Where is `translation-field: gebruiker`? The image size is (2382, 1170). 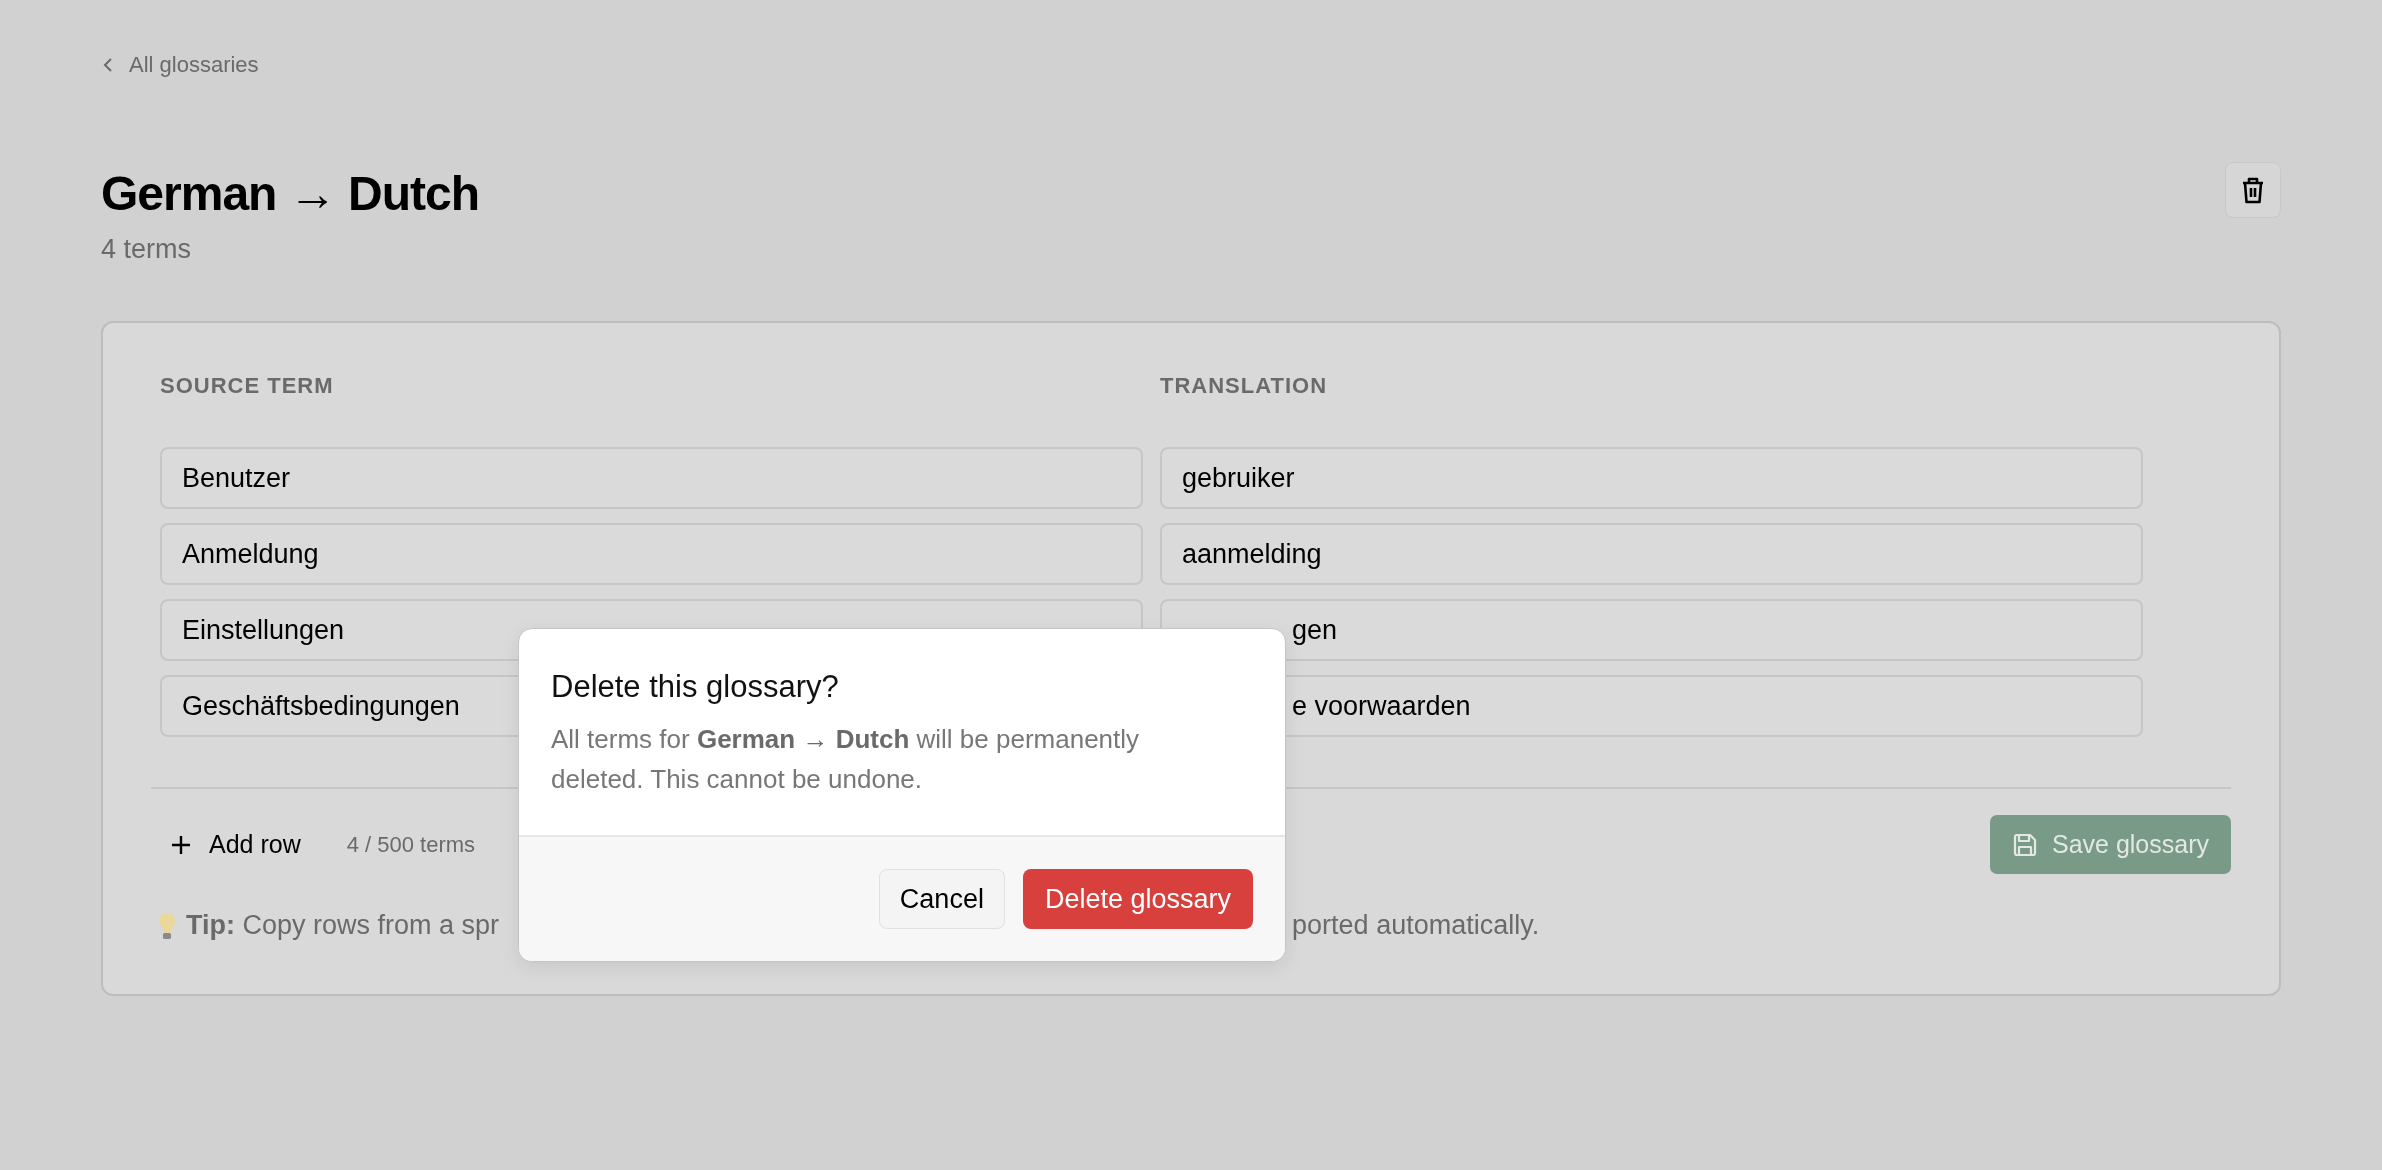
translation-field: gebruiker is located at coordinates (1651, 478).